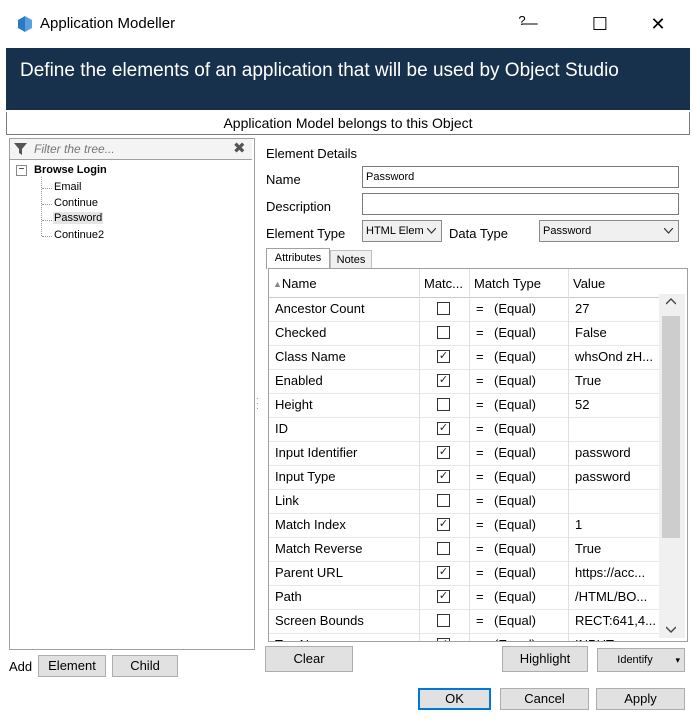 The image size is (694, 726). What do you see at coordinates (544, 699) in the screenshot?
I see `cancel-button: Cancel` at bounding box center [544, 699].